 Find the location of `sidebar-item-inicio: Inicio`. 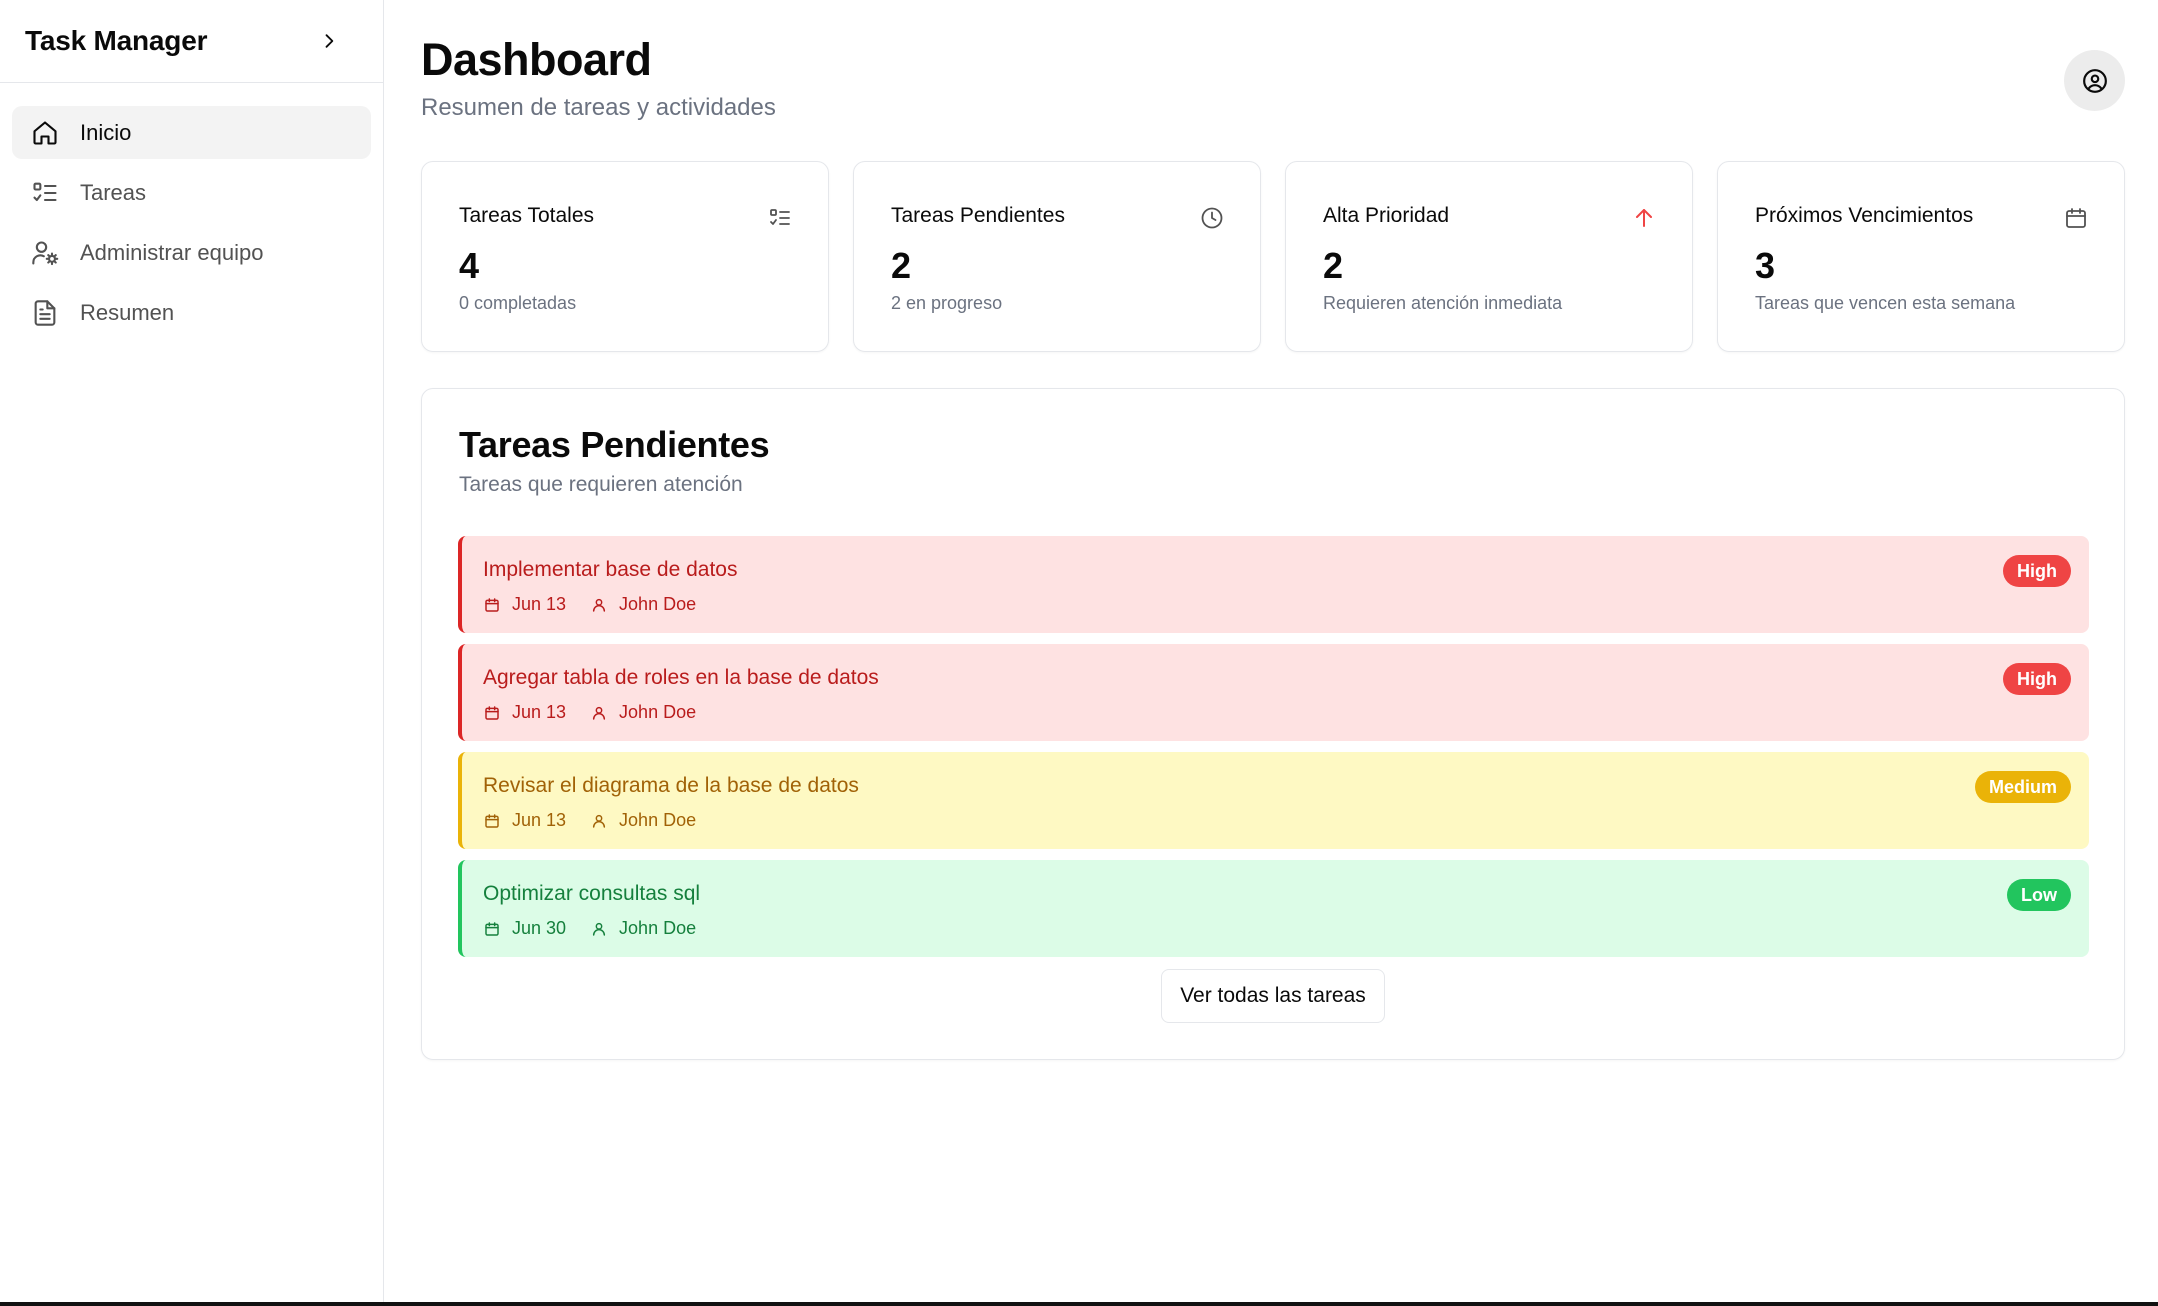

sidebar-item-inicio: Inicio is located at coordinates (191, 132).